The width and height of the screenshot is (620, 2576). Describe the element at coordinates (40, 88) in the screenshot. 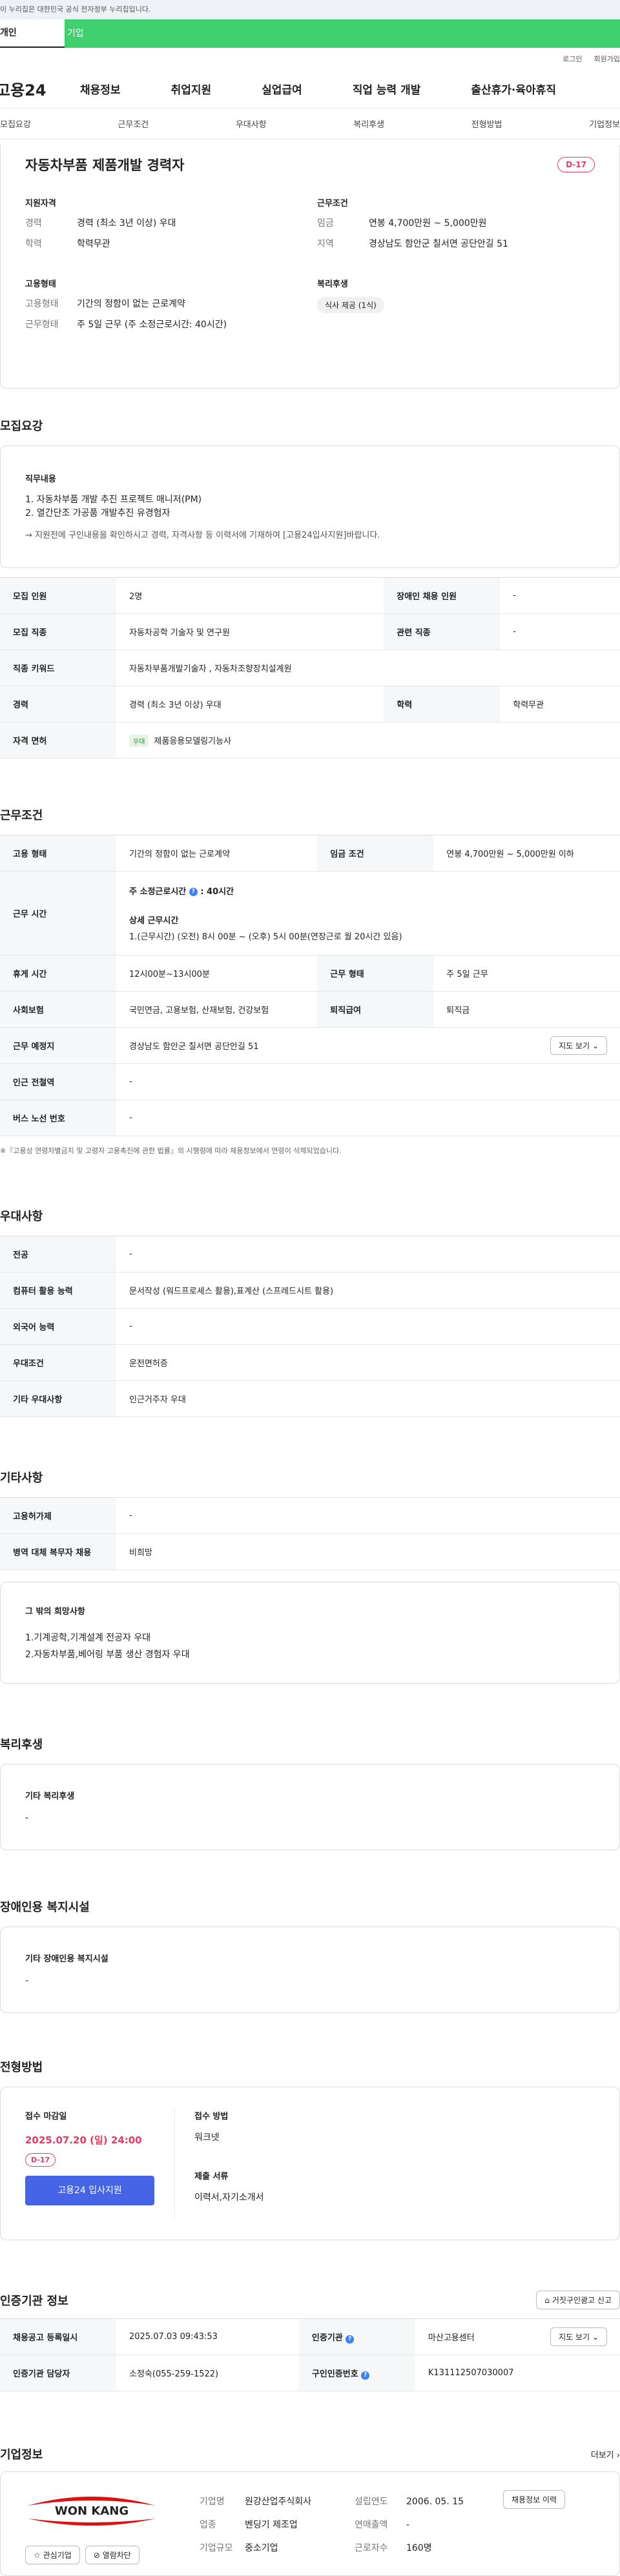

I see `site-logo: 고용24` at that location.